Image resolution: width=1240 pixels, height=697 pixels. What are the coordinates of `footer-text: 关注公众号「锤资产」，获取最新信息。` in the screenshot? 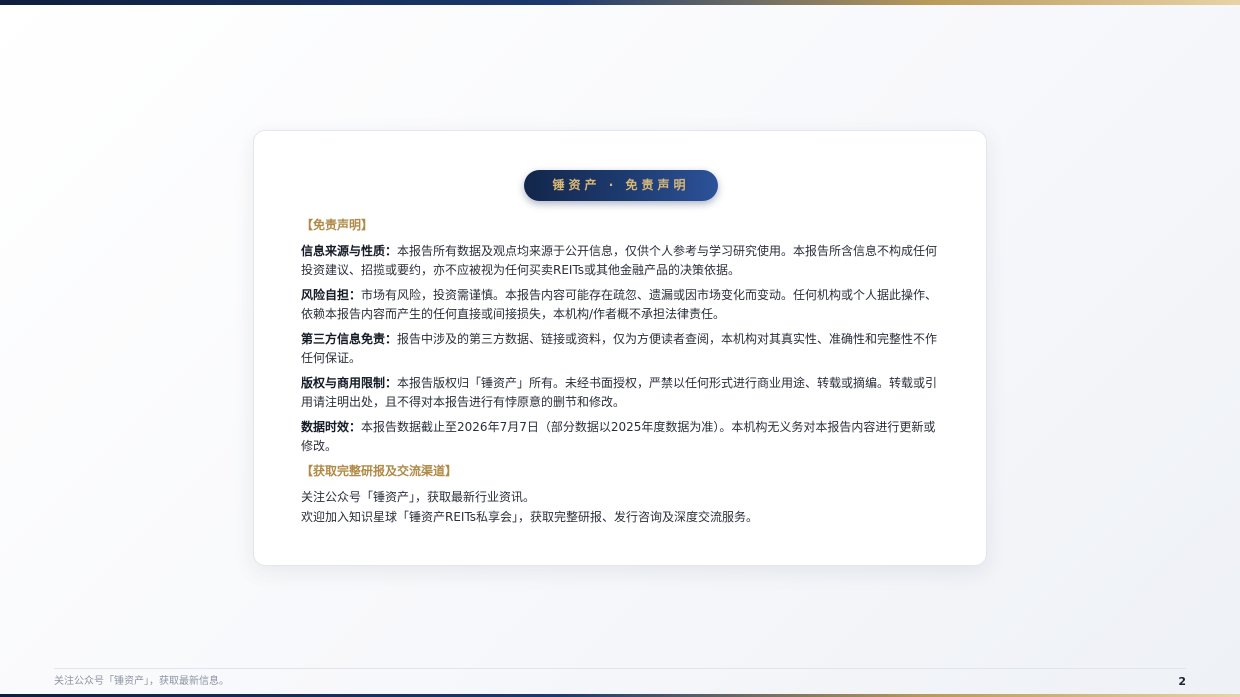 It's located at (141, 681).